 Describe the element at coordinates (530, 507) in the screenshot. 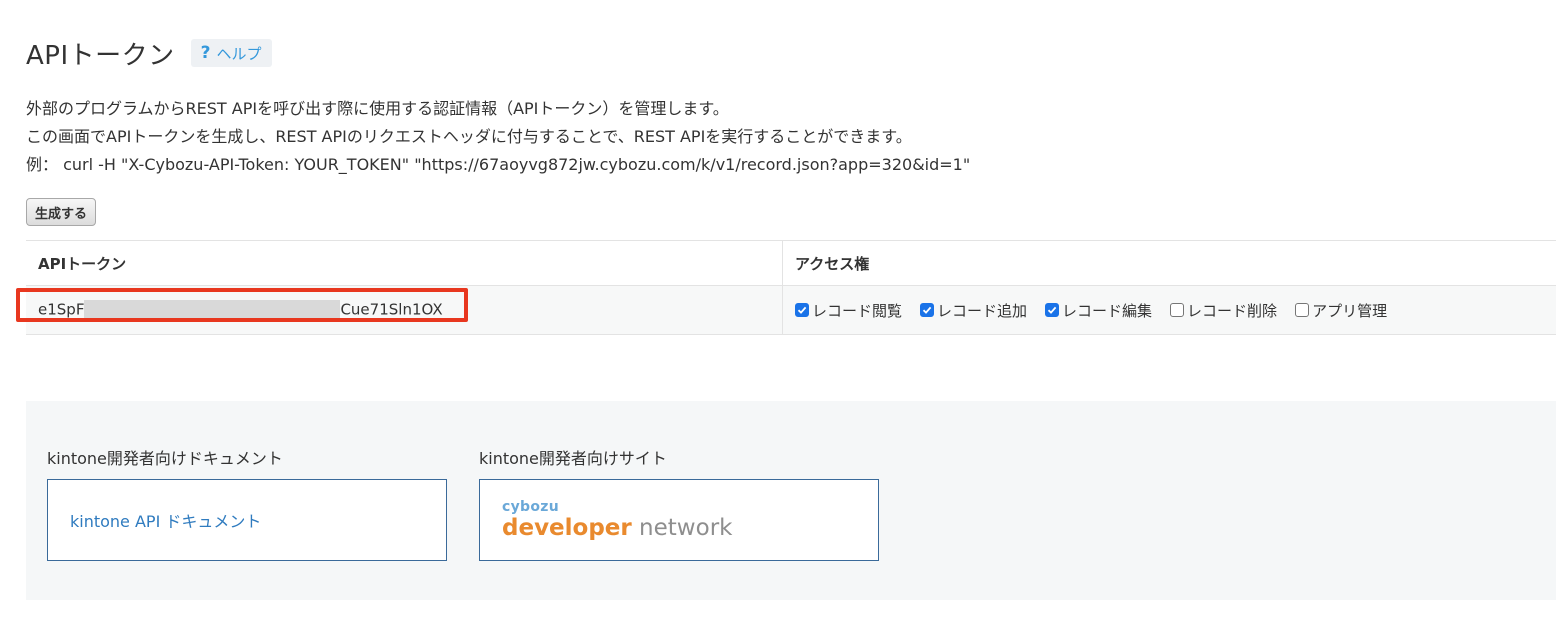

I see `logo-cybozu: cybozu` at that location.